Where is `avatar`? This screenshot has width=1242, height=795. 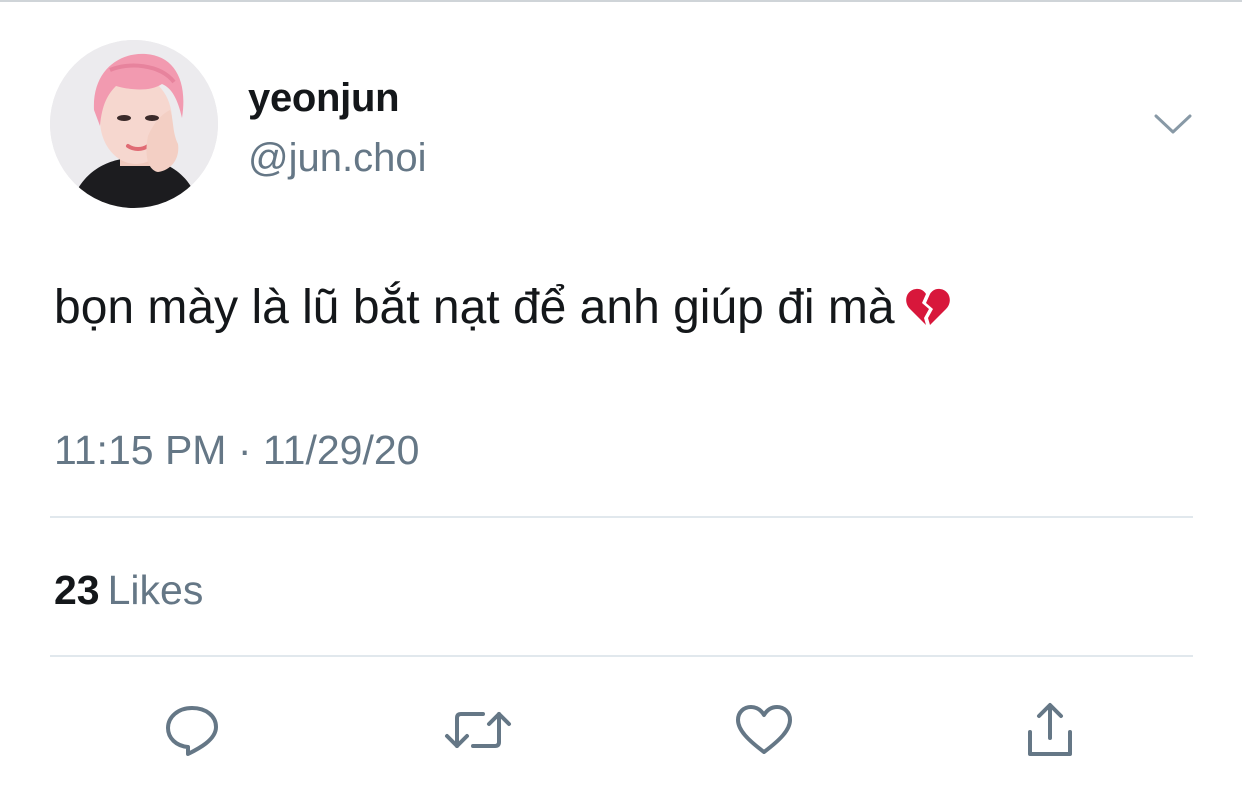
avatar is located at coordinates (134, 124).